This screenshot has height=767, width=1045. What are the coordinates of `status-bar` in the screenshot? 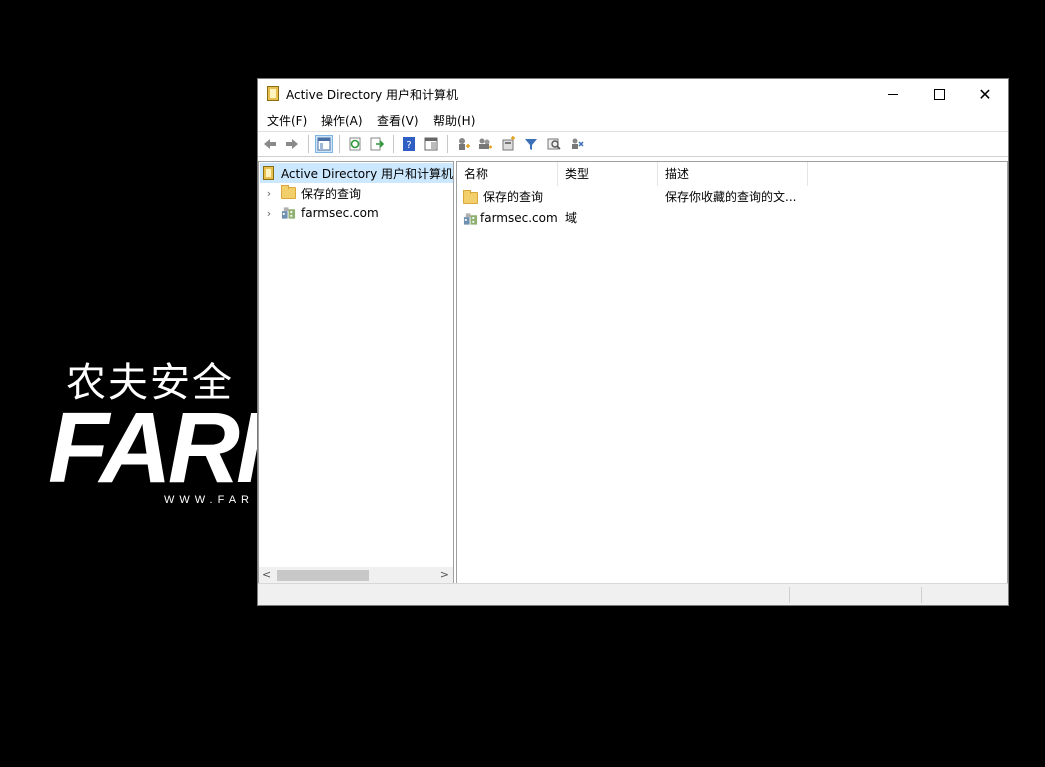 It's located at (633, 594).